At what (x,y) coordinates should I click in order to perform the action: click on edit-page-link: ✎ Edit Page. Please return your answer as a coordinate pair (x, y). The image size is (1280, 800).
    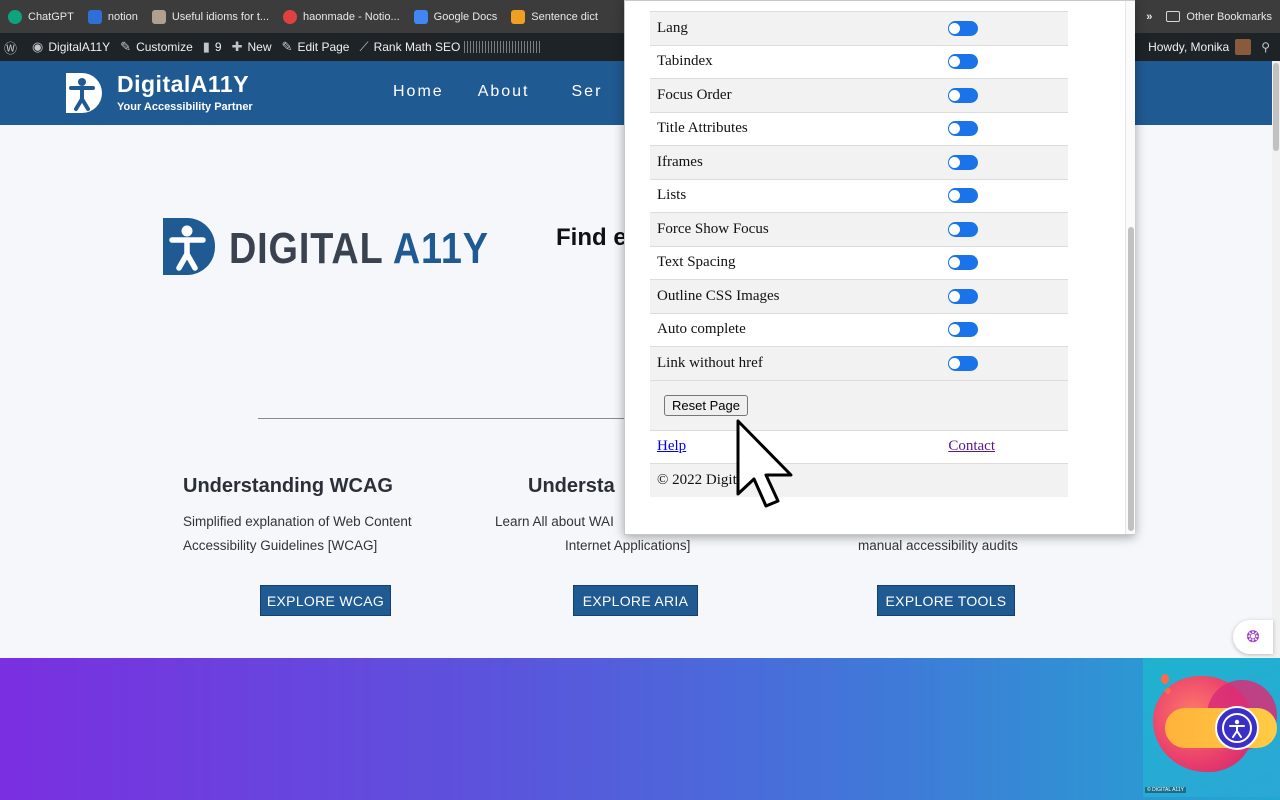
    Looking at the image, I should click on (316, 47).